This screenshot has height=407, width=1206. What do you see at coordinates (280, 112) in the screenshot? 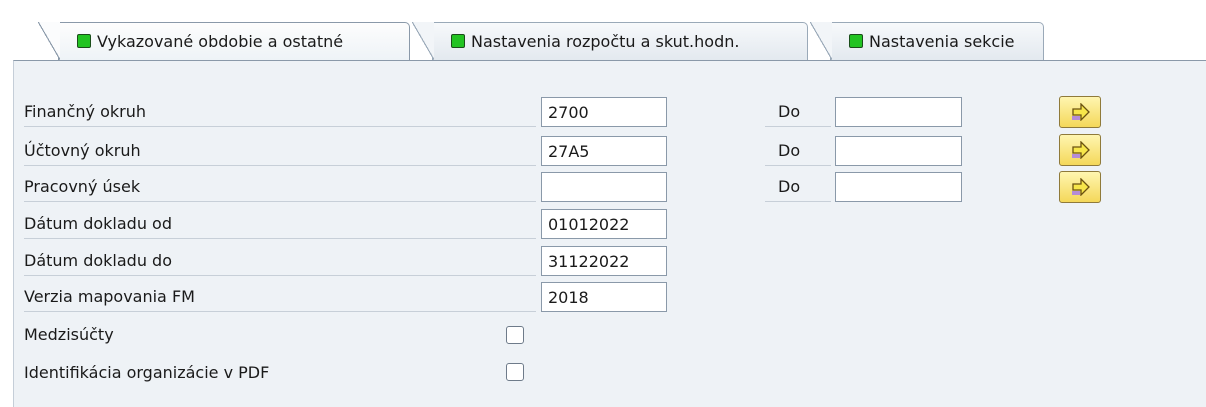
I see `financny-okruh-label: Finančný okruh` at bounding box center [280, 112].